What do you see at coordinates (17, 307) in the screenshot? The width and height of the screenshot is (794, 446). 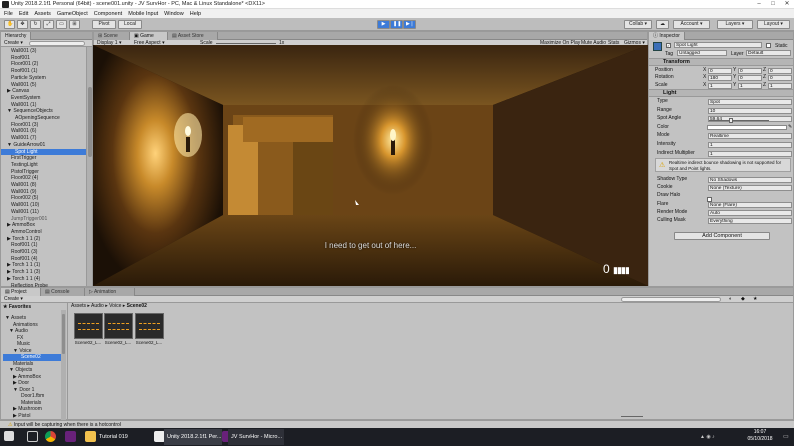 I see `favorites-section: ★ Favorites` at bounding box center [17, 307].